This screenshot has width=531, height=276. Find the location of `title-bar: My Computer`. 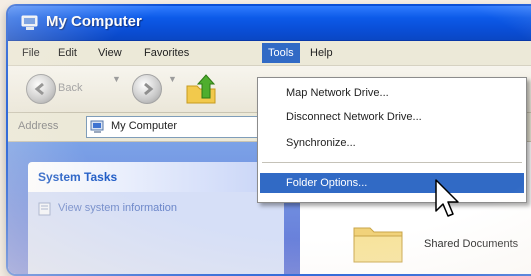

title-bar: My Computer is located at coordinates (269, 23).